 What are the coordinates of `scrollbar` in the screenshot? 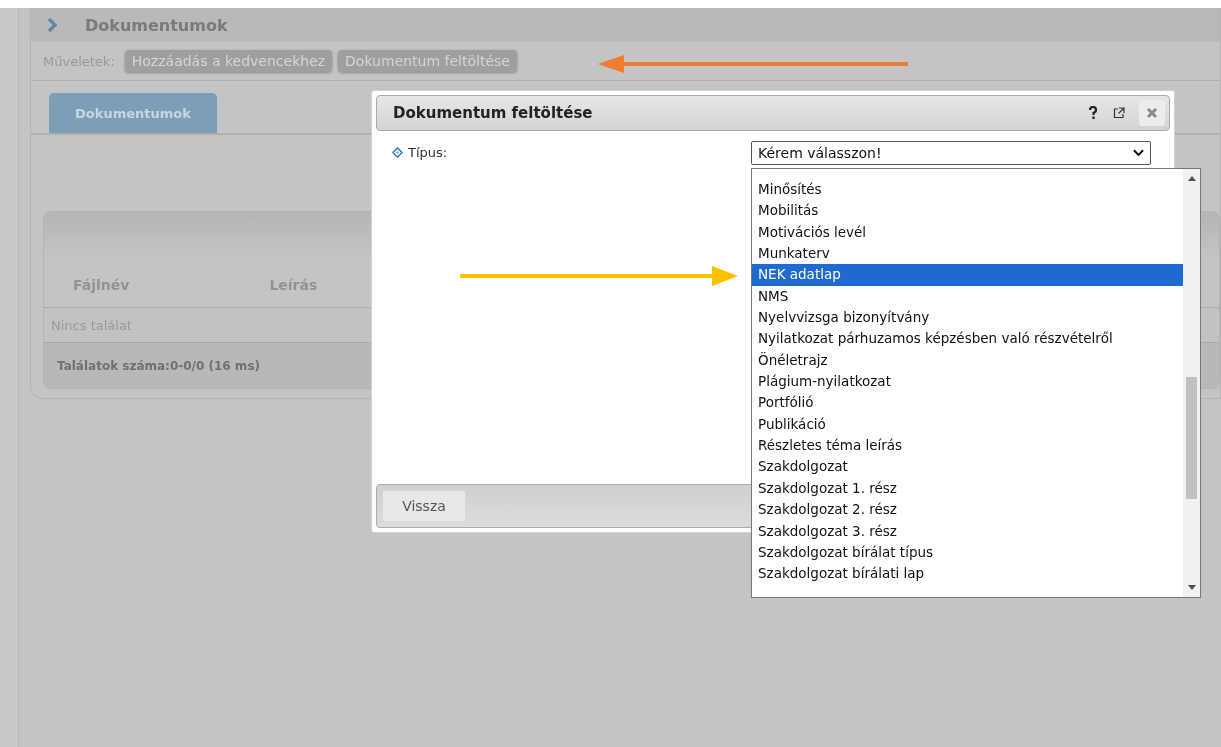 It's located at (1191, 383).